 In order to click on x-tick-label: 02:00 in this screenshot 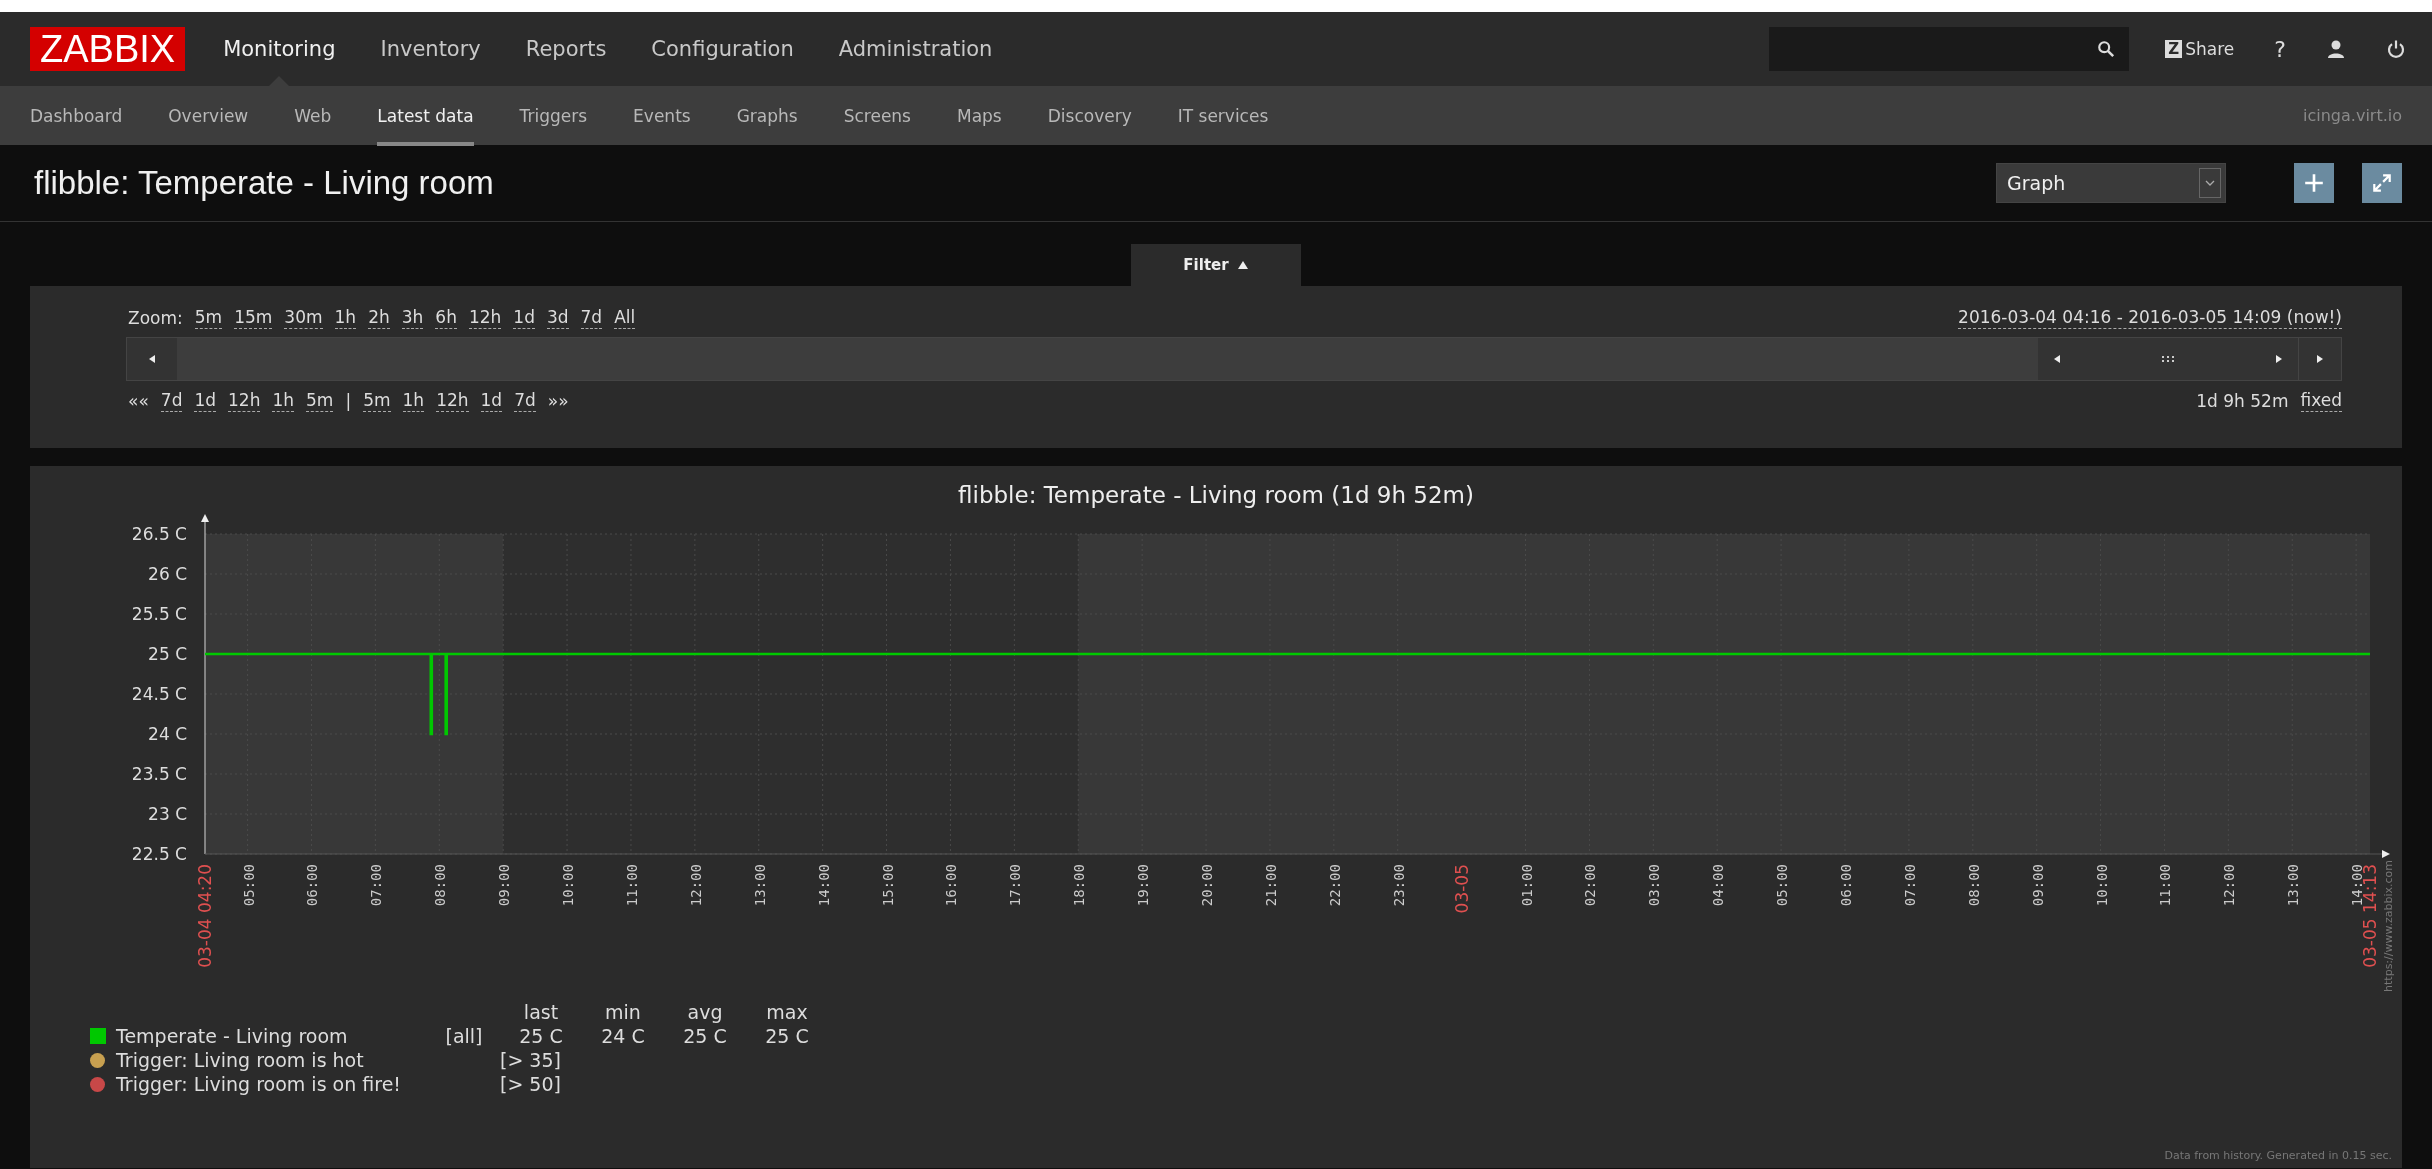, I will do `click(1590, 885)`.